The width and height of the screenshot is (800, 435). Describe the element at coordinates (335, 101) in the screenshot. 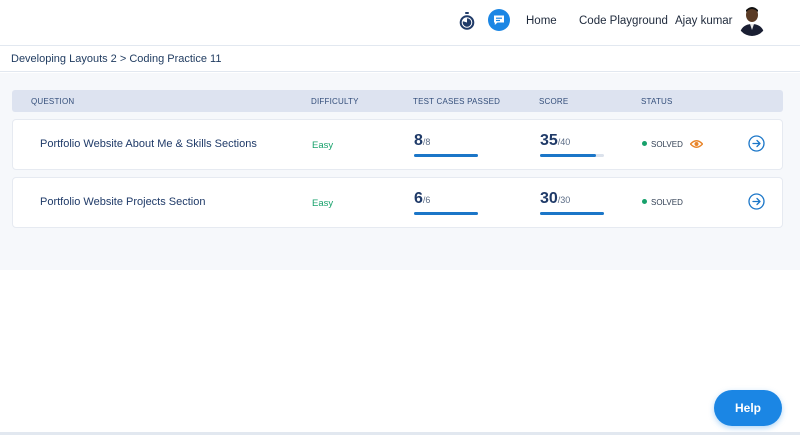

I see `column-difficulty: DIFFICULTY` at that location.